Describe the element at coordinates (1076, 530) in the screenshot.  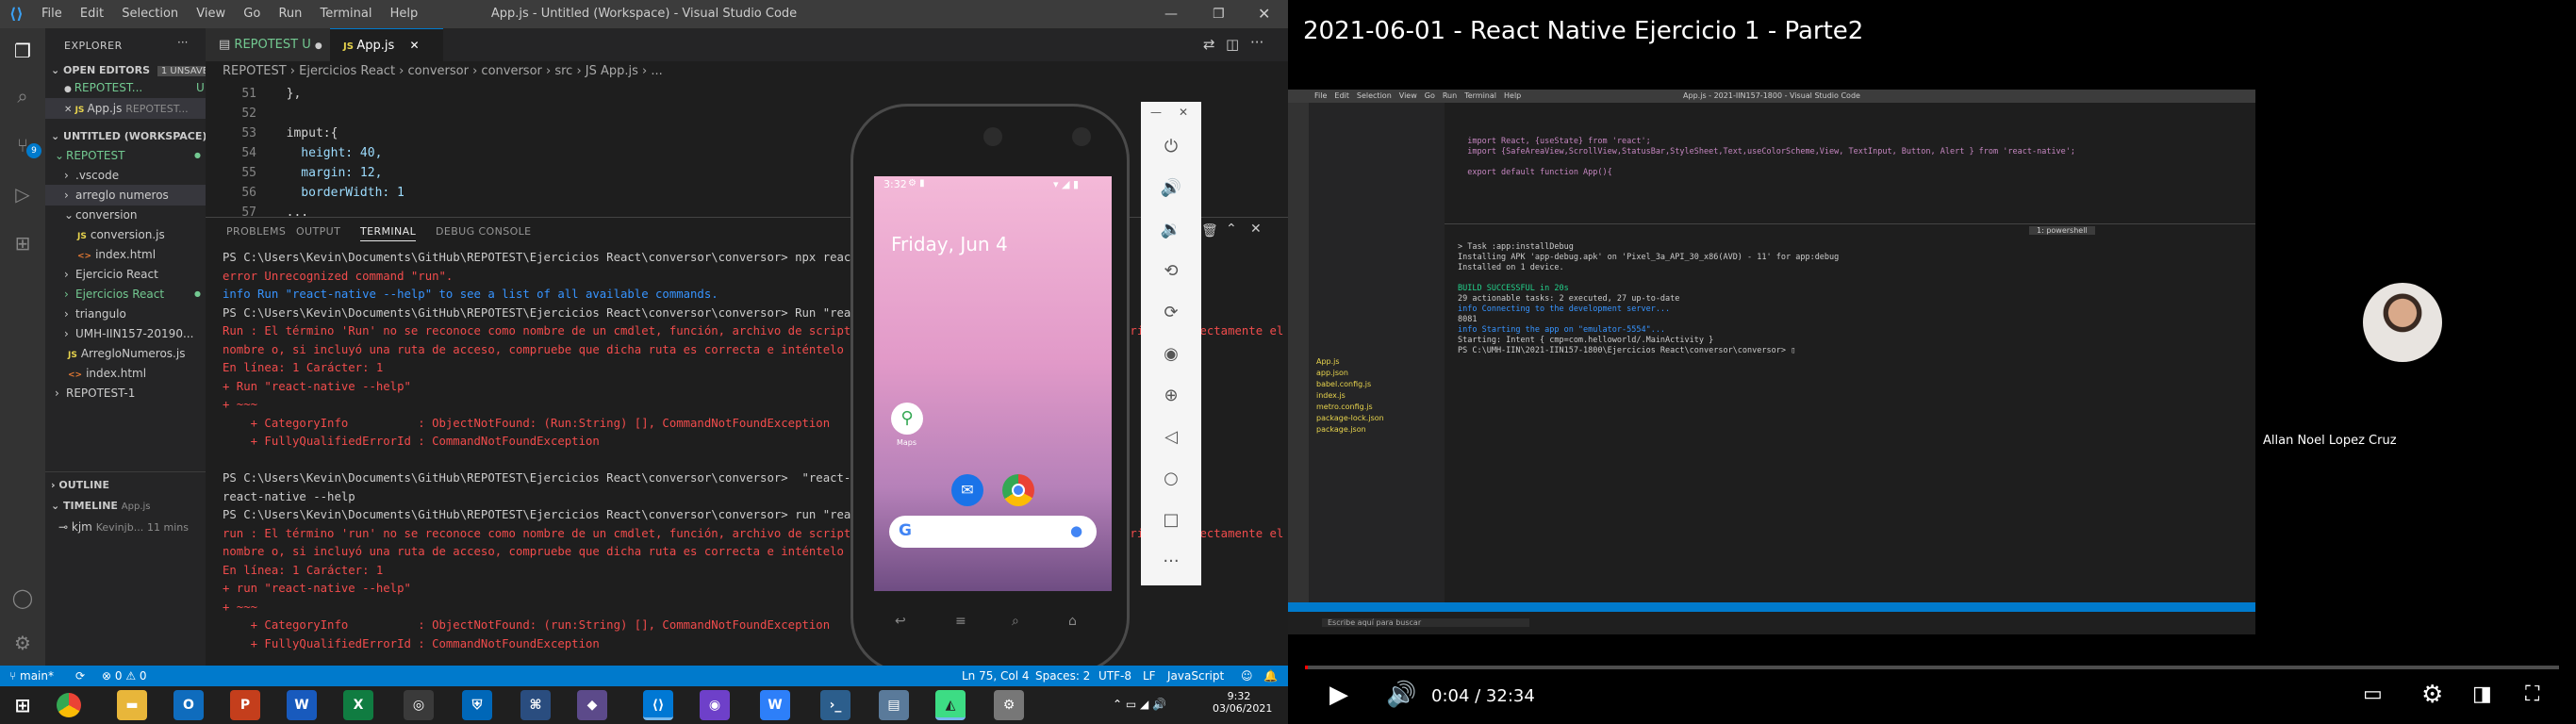
I see `mic-icon: ●` at that location.